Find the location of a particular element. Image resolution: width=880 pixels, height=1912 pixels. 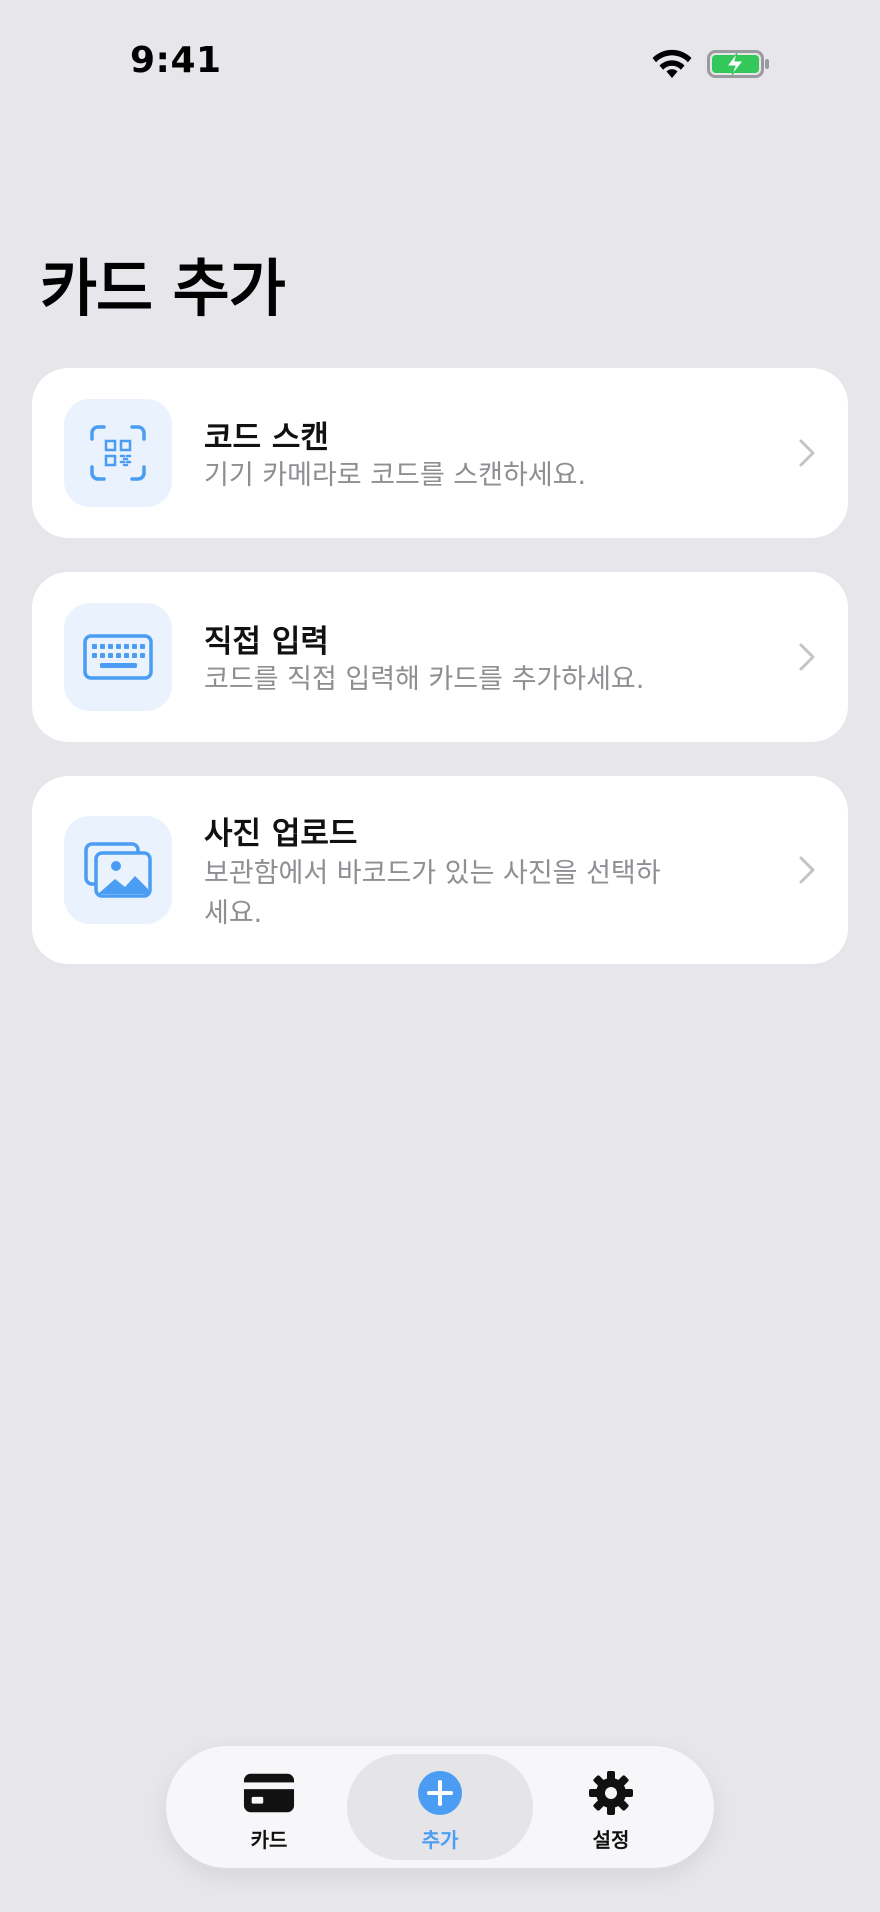

keyboard-icon is located at coordinates (118, 657).